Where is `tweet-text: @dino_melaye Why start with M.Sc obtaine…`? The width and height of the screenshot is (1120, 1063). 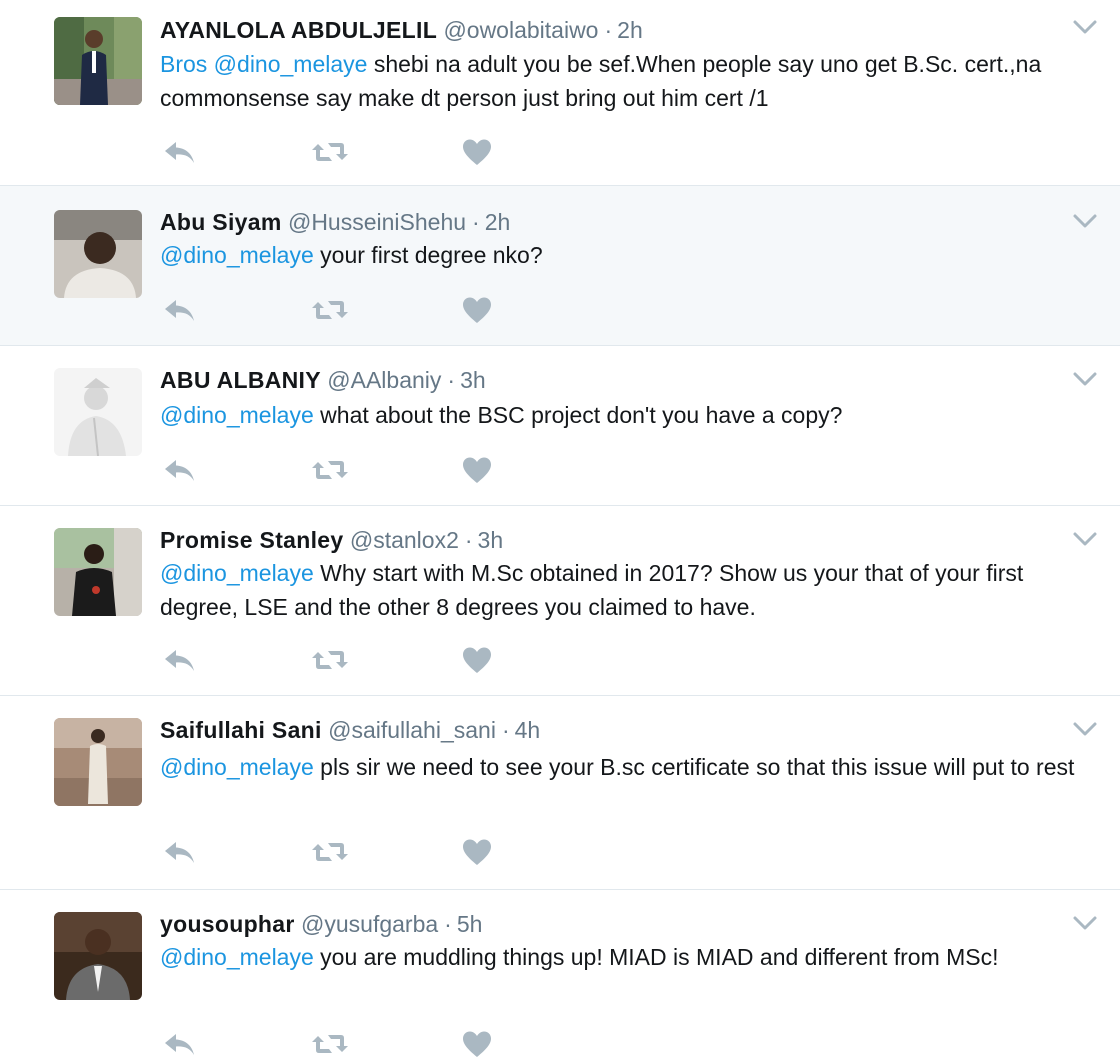 tweet-text: @dino_melaye Why start with M.Sc obtaine… is located at coordinates (630, 590).